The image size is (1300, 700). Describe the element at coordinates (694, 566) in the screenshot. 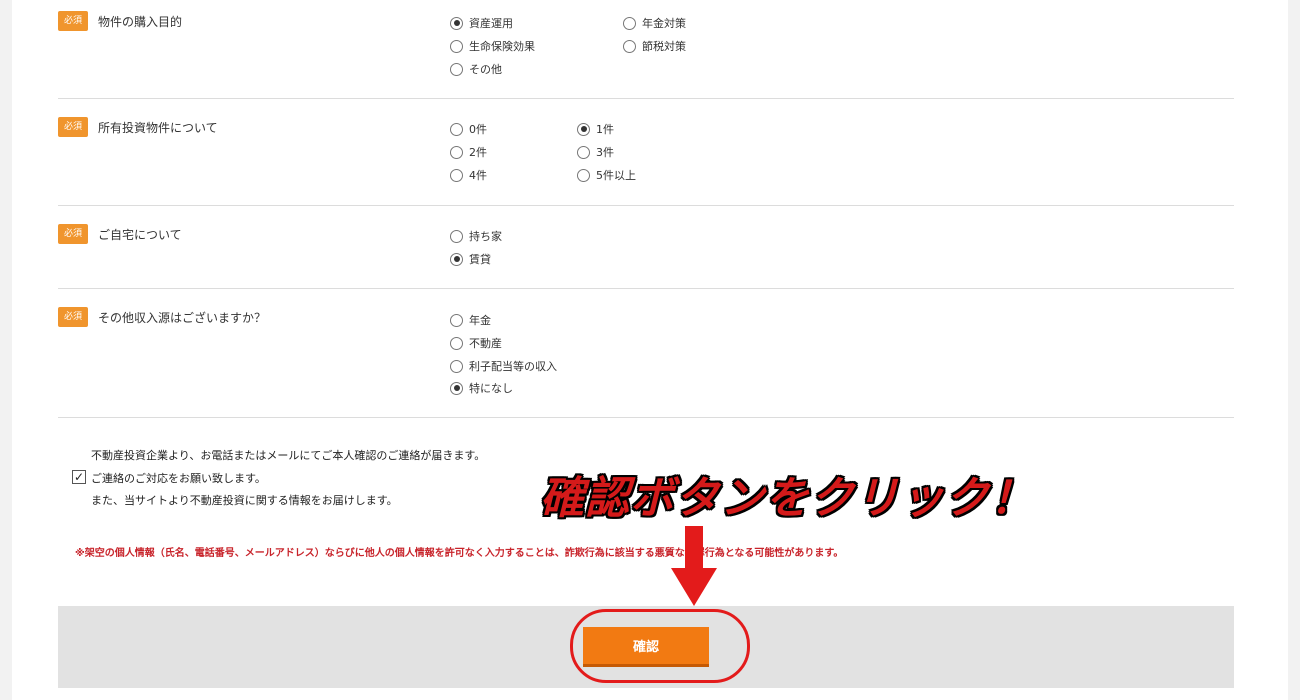

I see `down-arrow-icon` at that location.